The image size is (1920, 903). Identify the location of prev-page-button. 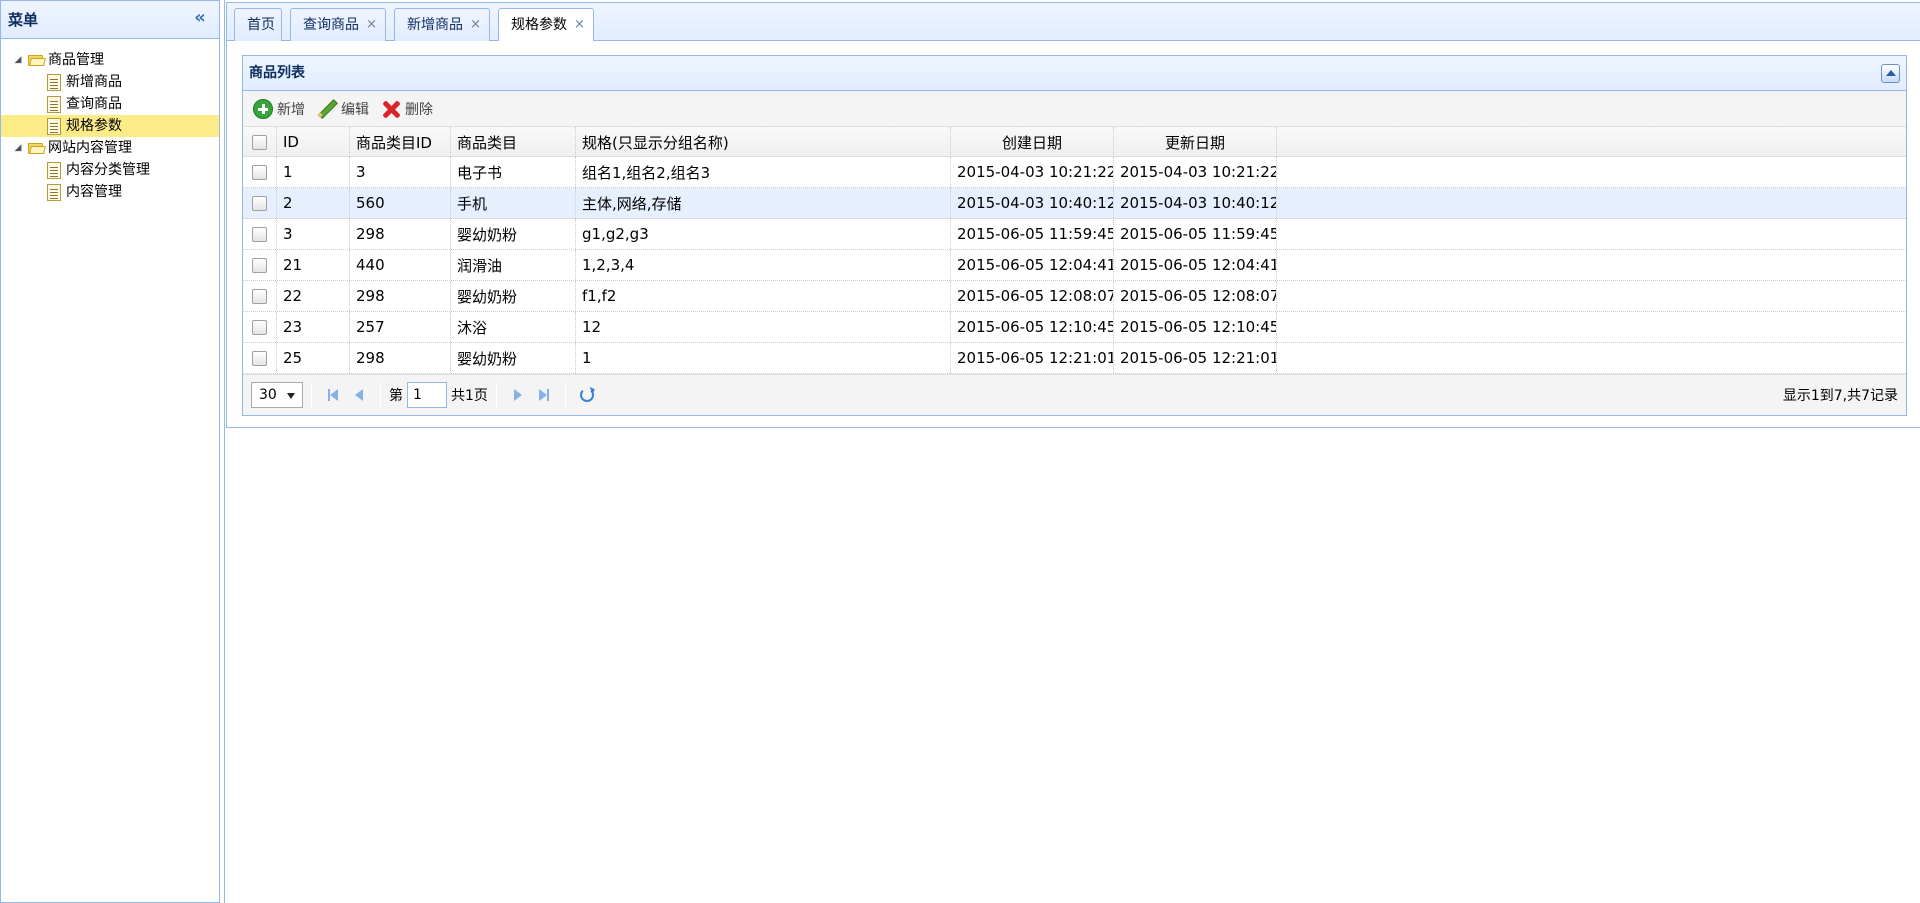
(359, 395).